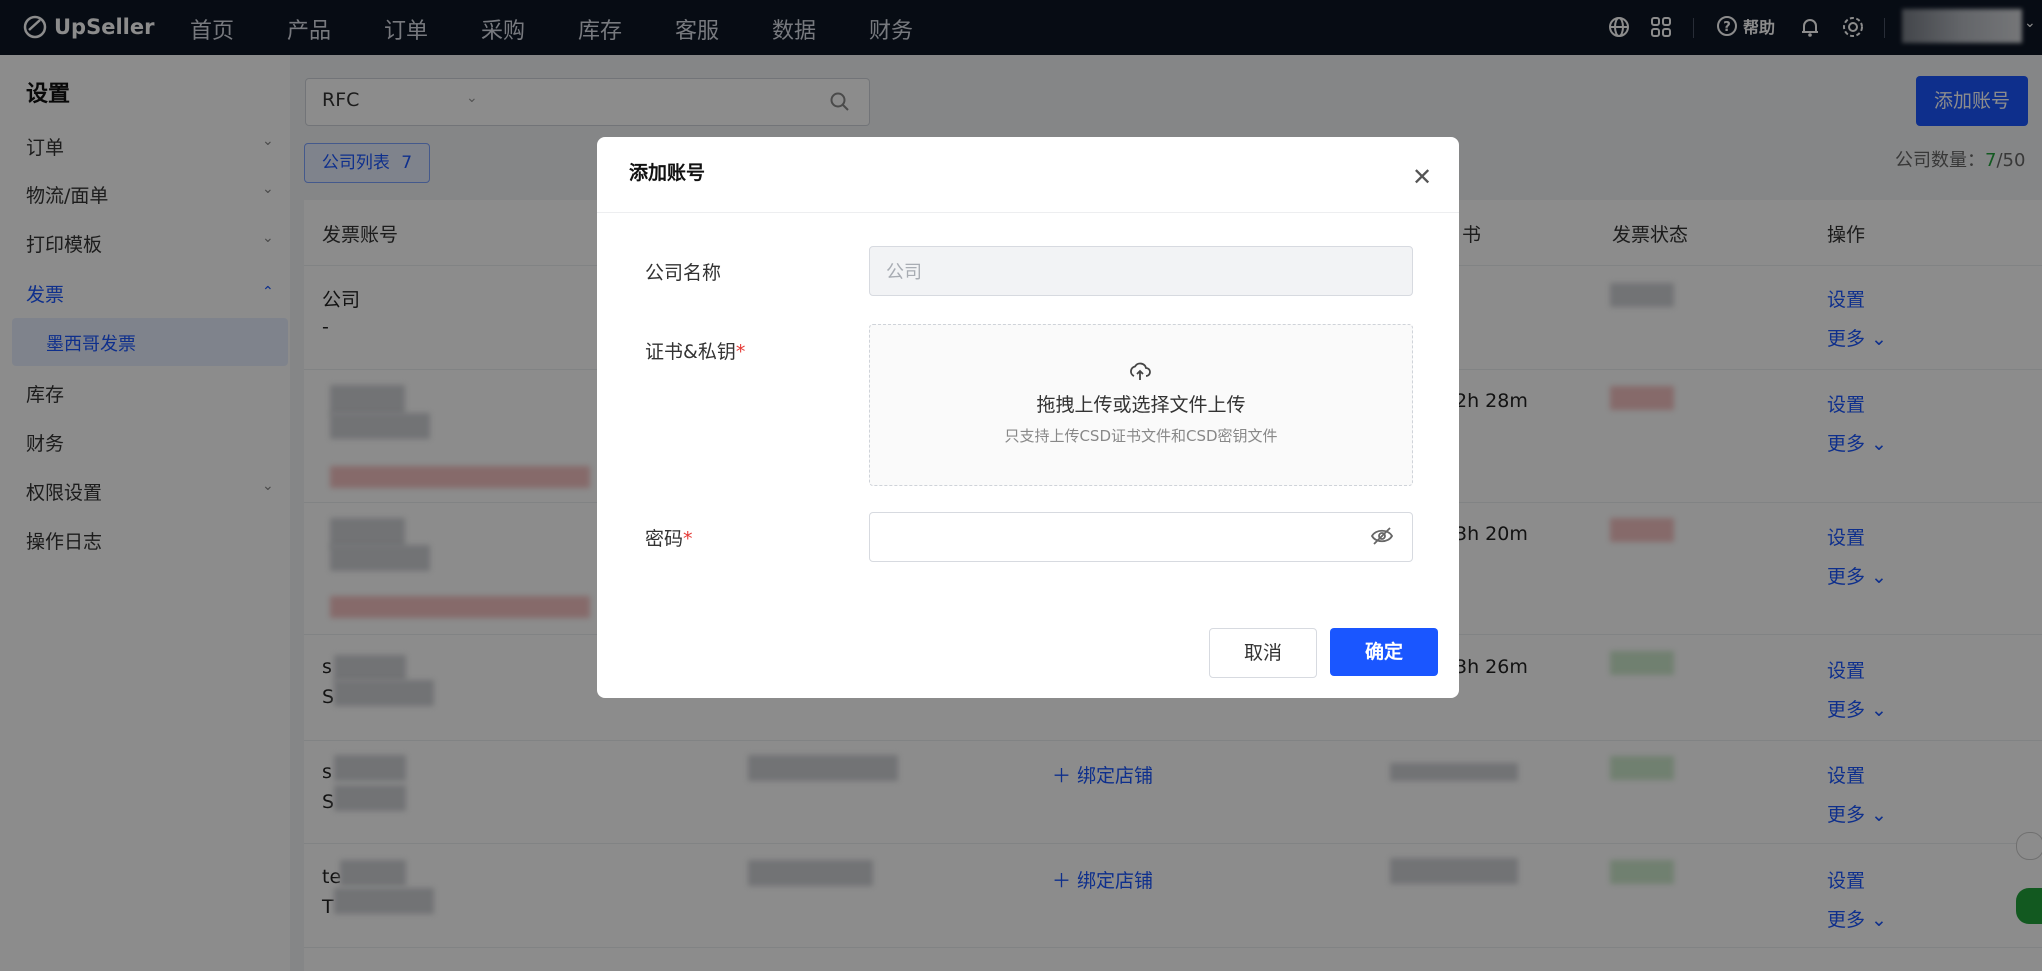 This screenshot has height=971, width=2042. Describe the element at coordinates (669, 539) in the screenshot. I see `password-label: 密码*` at that location.